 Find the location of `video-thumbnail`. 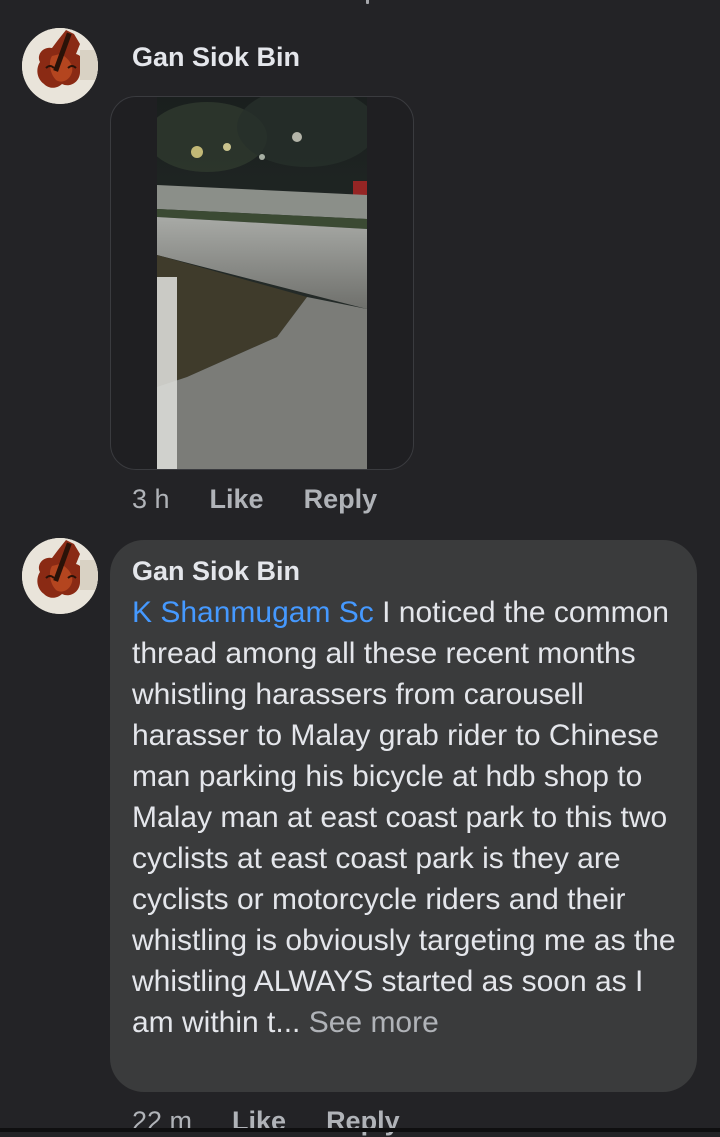

video-thumbnail is located at coordinates (262, 283).